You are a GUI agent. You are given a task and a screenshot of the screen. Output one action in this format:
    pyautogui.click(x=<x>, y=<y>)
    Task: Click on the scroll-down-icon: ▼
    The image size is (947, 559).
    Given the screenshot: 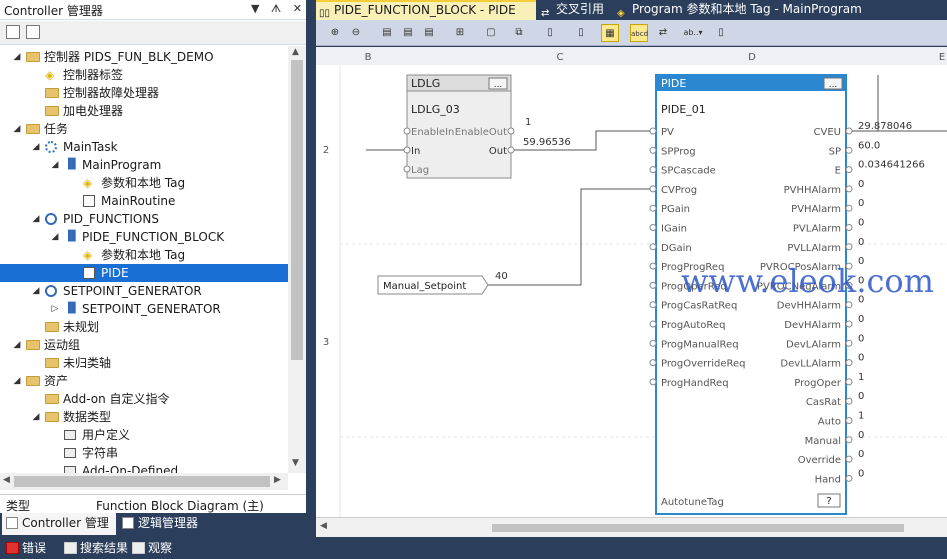 What is the action you would take?
    pyautogui.click(x=295, y=463)
    